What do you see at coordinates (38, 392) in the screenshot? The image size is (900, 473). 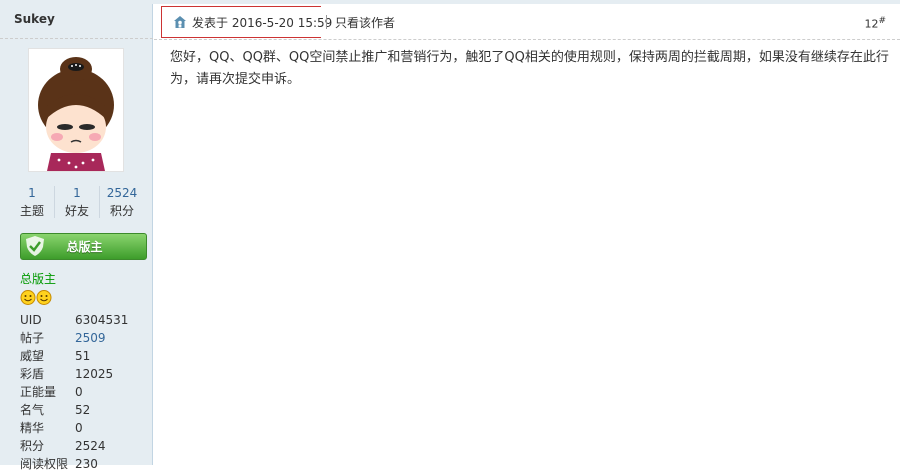 I see `info-key: 正能量` at bounding box center [38, 392].